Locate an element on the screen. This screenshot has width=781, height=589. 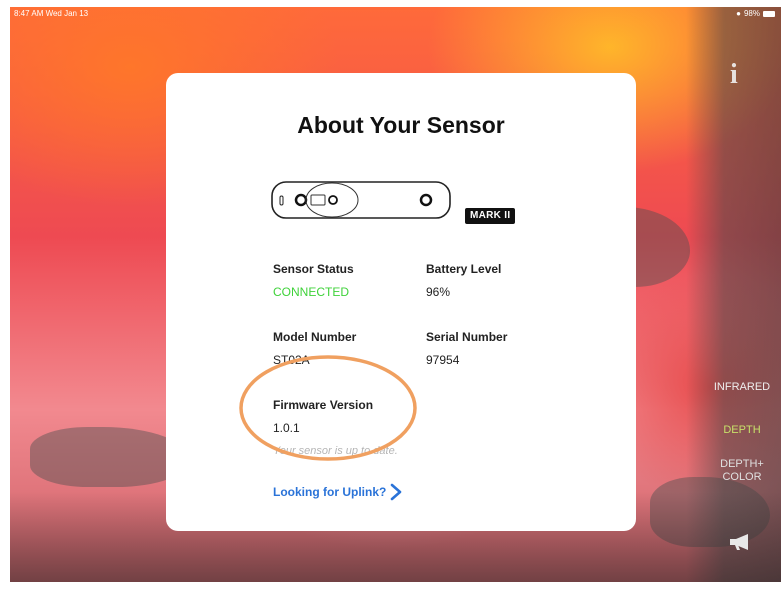
serial-number-value: 97954 is located at coordinates (443, 360).